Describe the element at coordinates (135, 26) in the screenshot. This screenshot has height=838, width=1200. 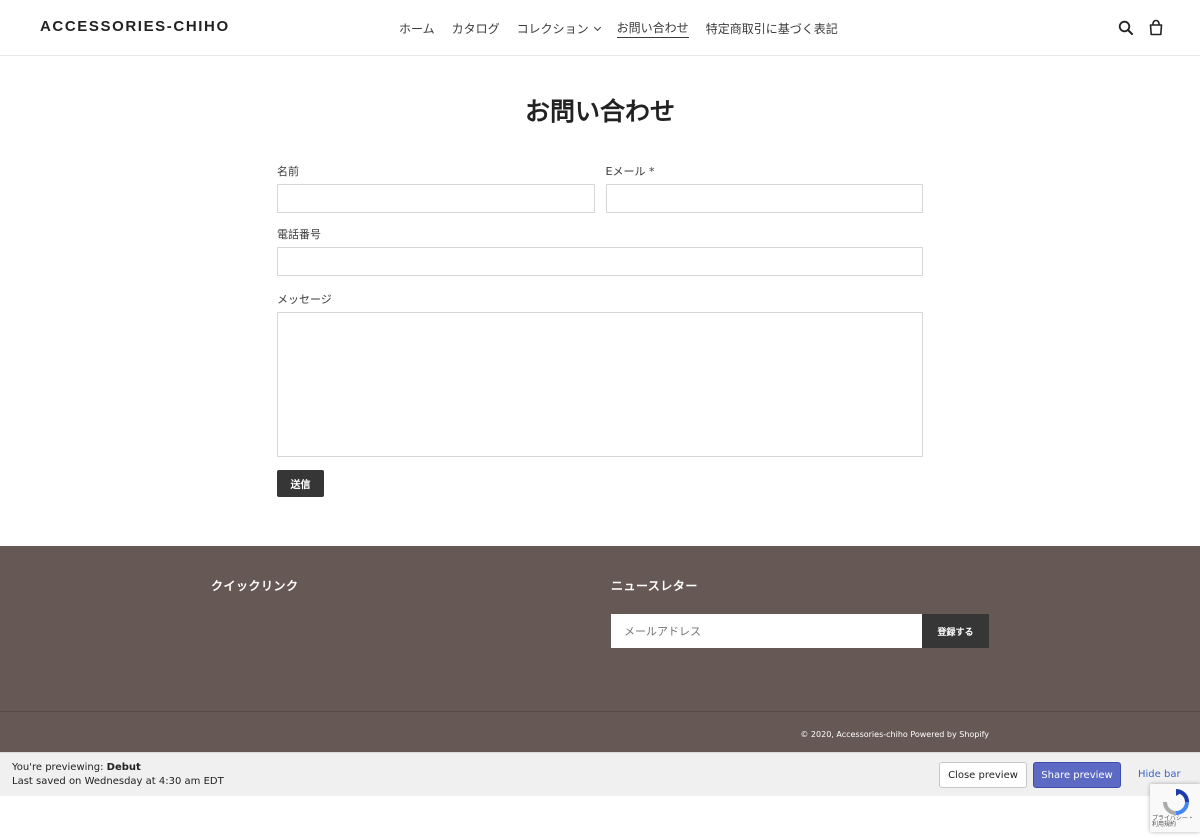
I see `site-logo: ACCESSORIES-CHIHO` at that location.